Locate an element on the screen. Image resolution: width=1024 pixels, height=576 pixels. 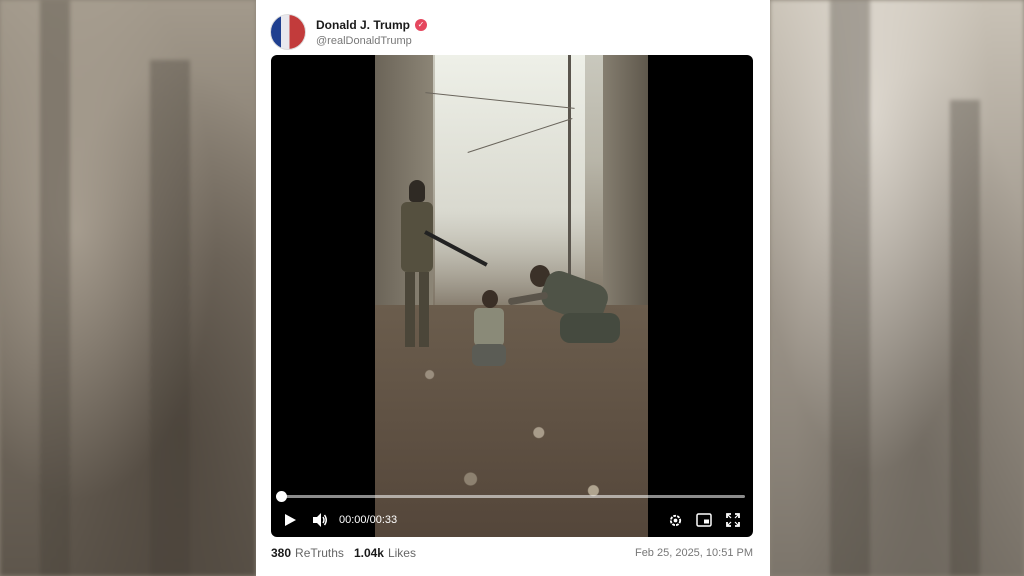
video-controls: 00:00/00:33 is located at coordinates (512, 520).